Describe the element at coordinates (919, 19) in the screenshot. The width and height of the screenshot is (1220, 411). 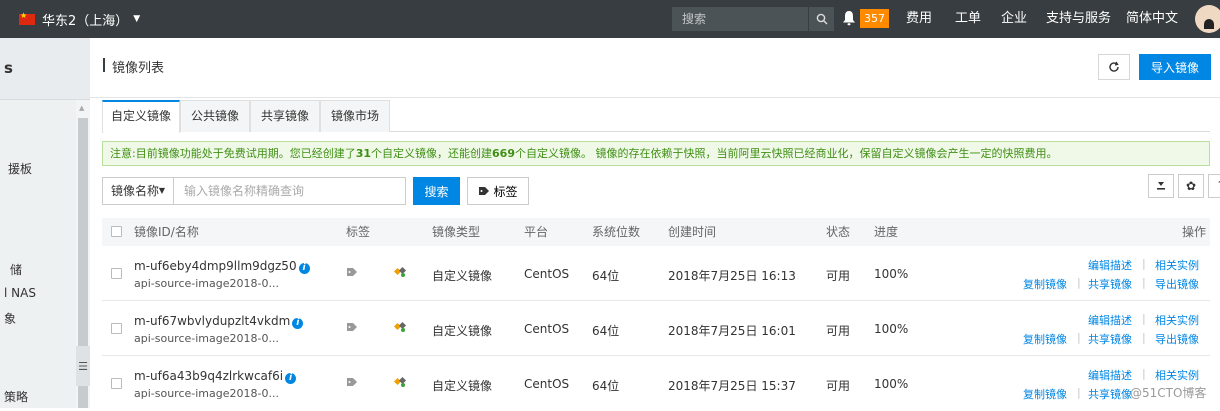
I see `nav-billing: 费用` at that location.